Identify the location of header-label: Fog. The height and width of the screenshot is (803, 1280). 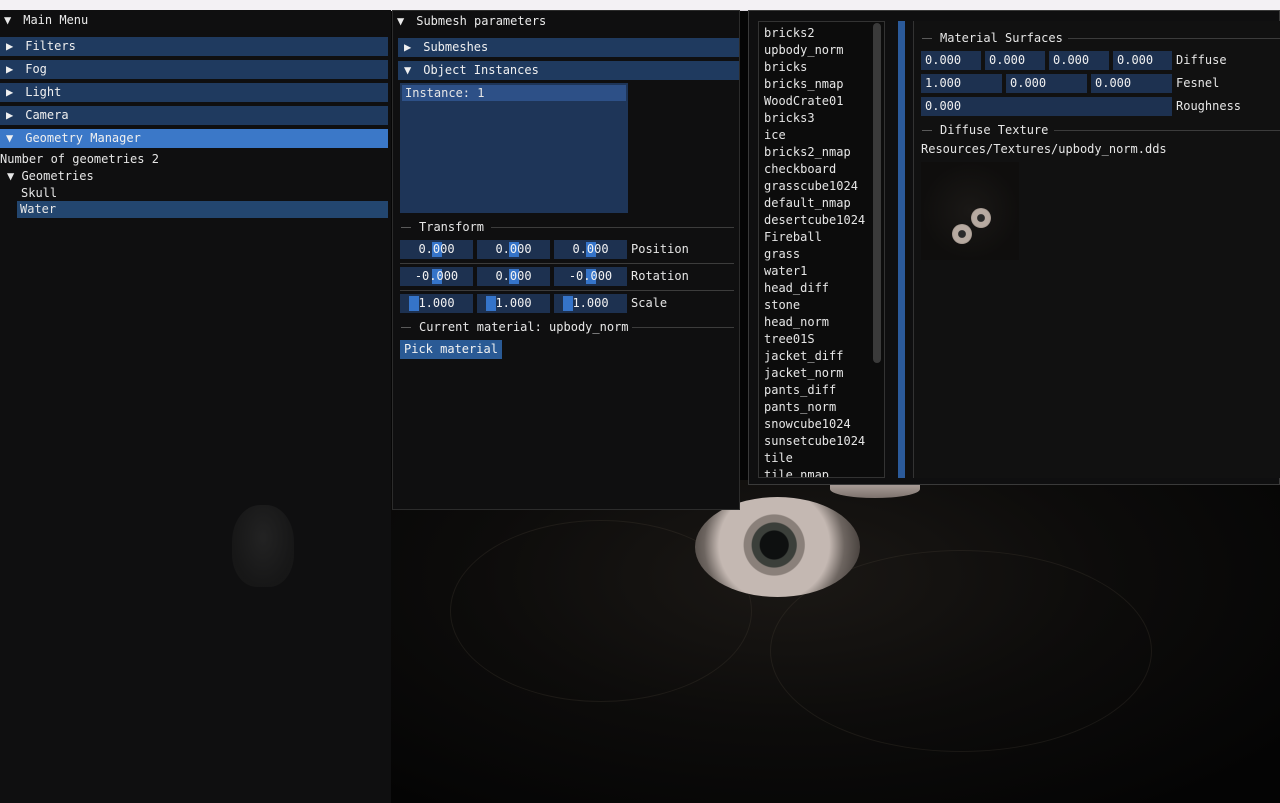
(36, 69).